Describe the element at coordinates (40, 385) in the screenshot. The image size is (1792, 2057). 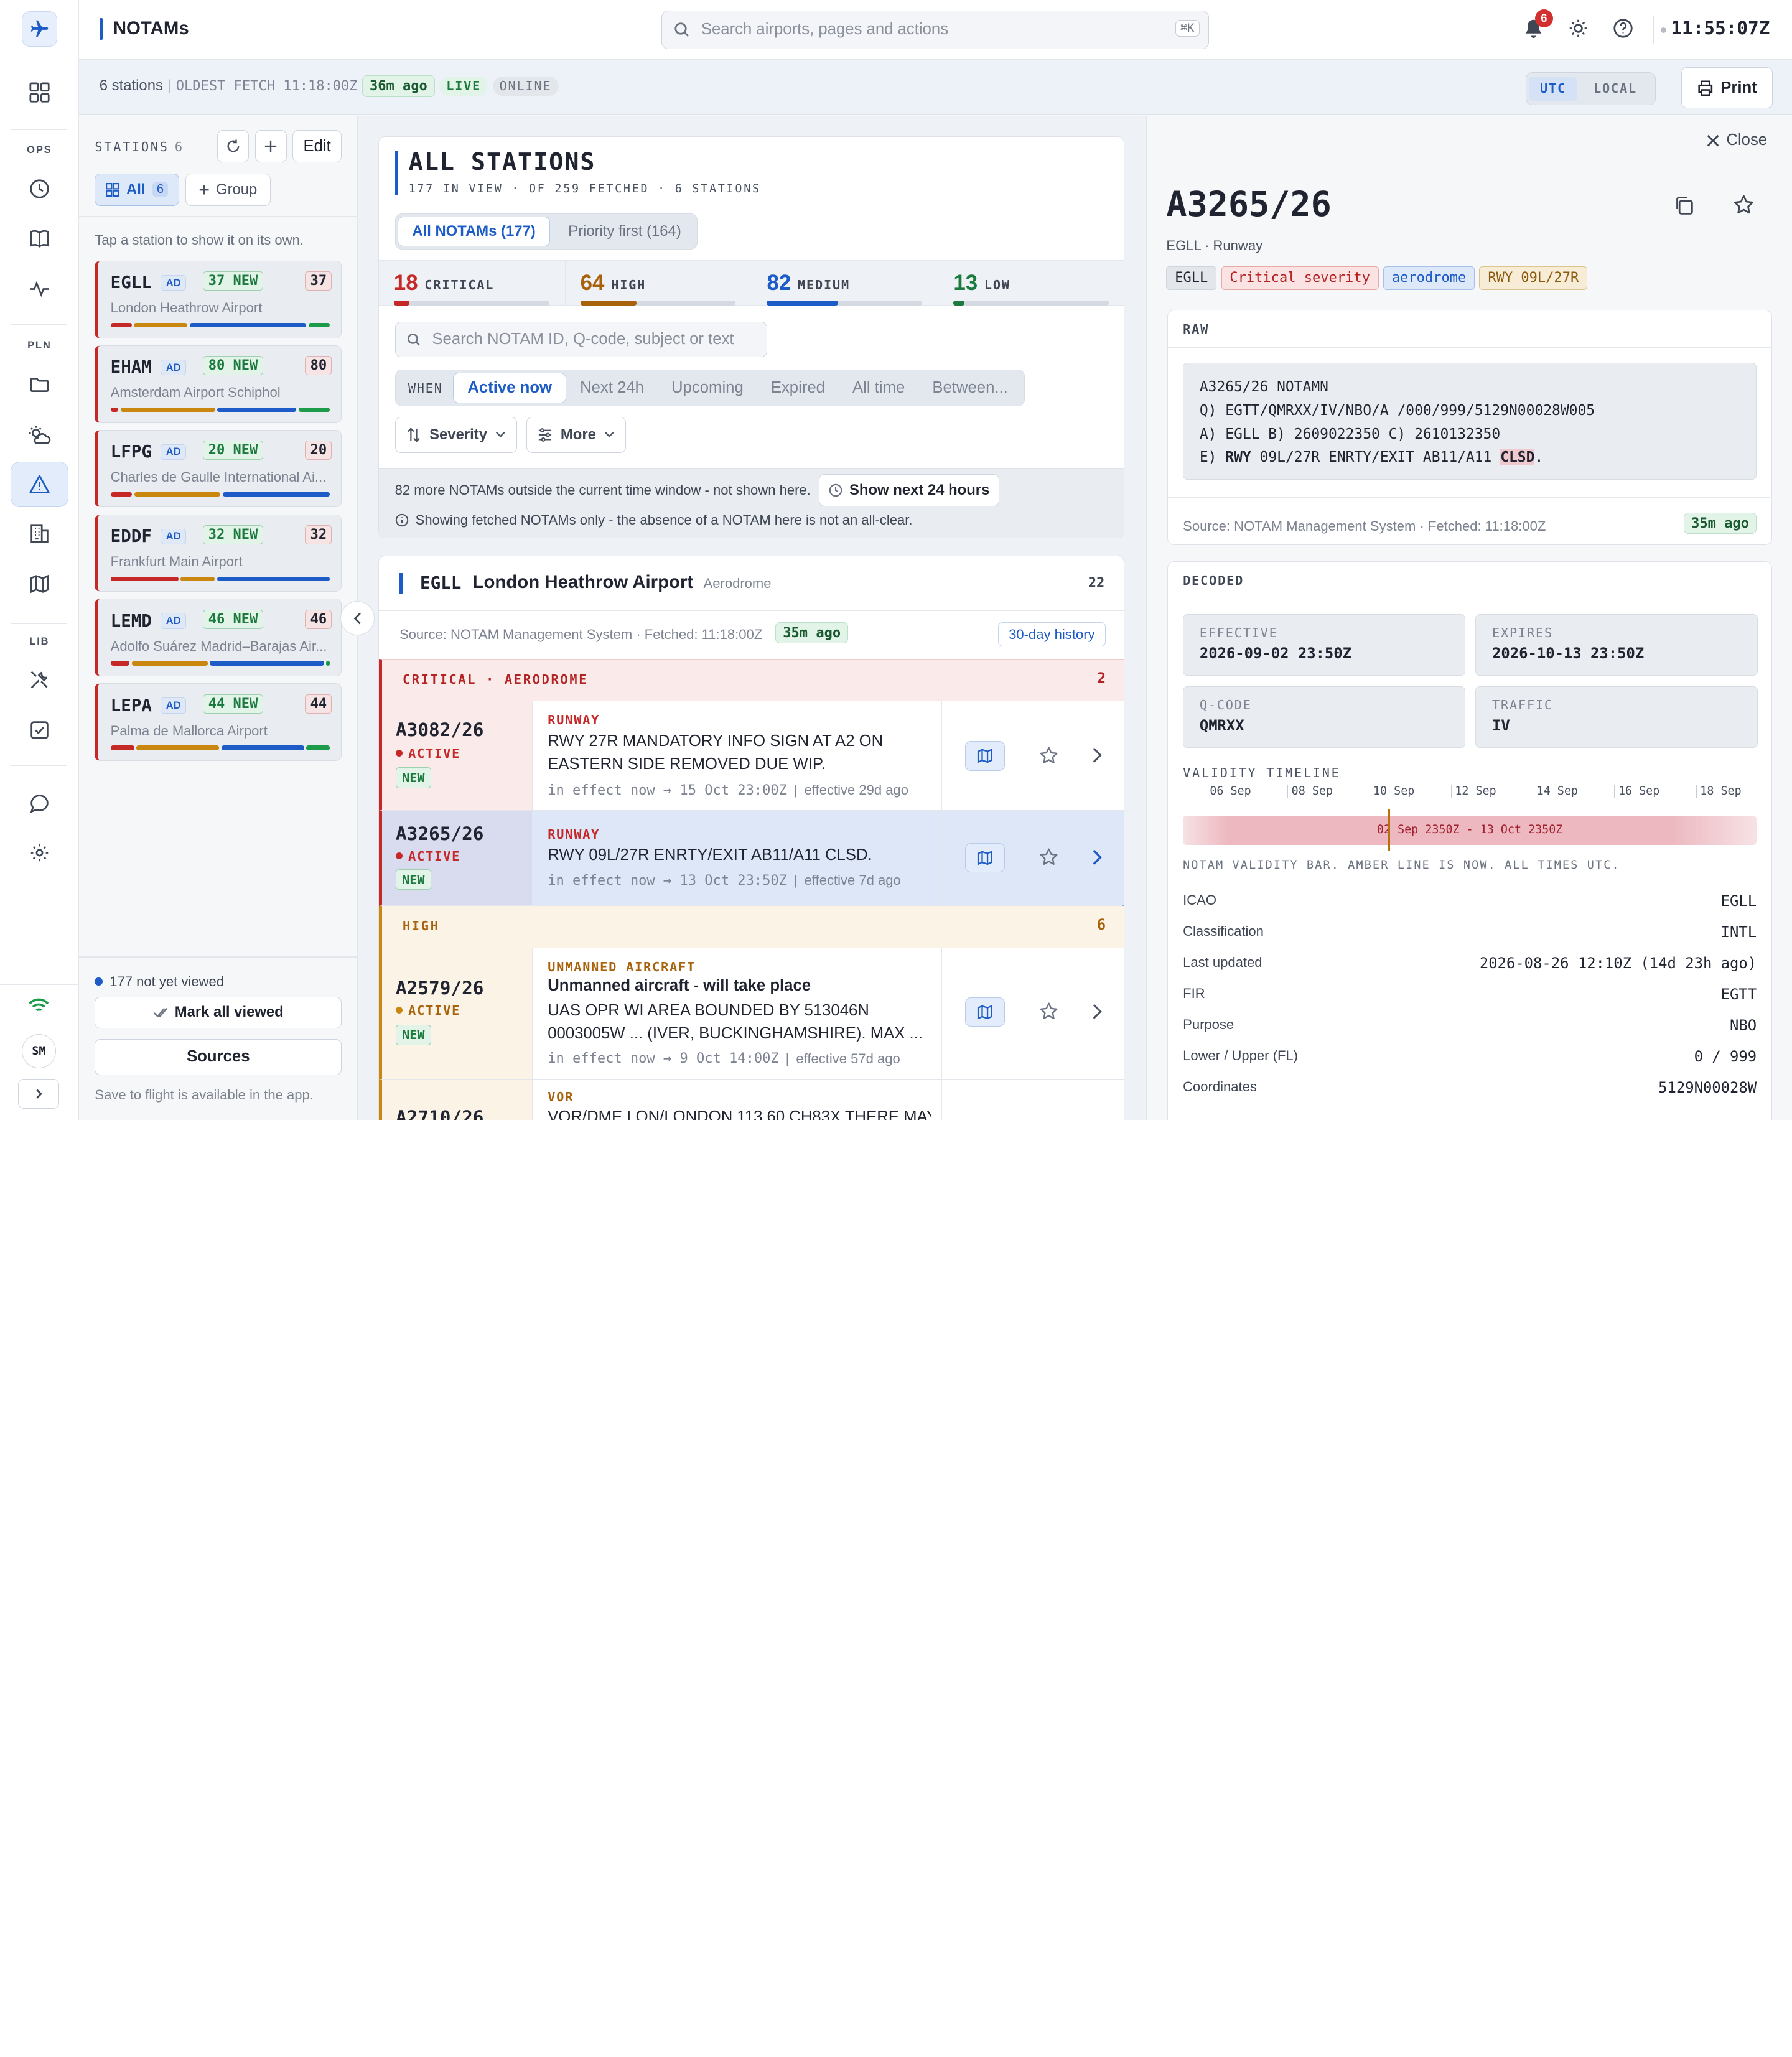
I see `nav-folder` at that location.